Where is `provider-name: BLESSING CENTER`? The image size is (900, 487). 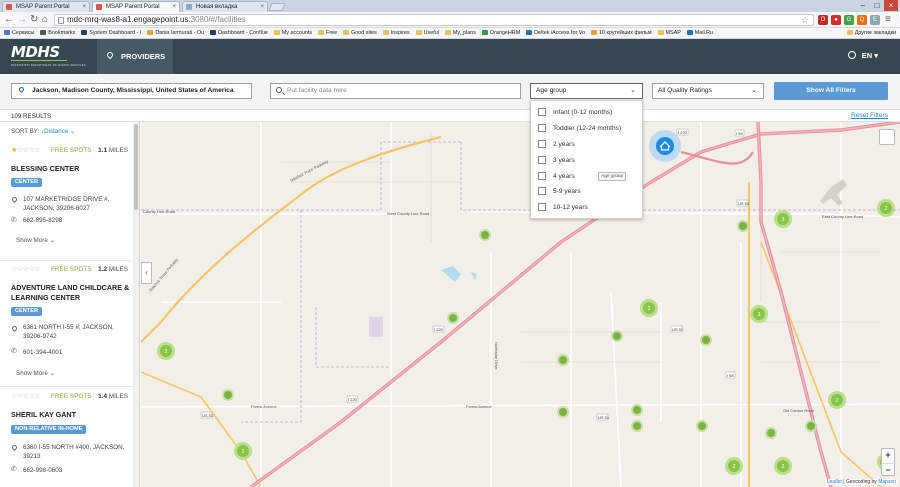
provider-name: BLESSING CENTER is located at coordinates (71, 169).